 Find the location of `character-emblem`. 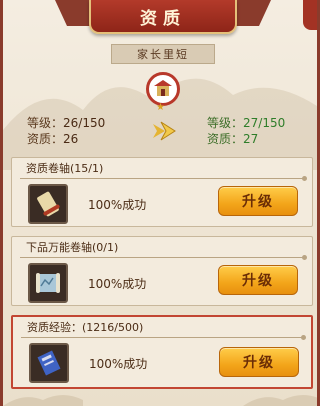

character-emblem is located at coordinates (163, 89).